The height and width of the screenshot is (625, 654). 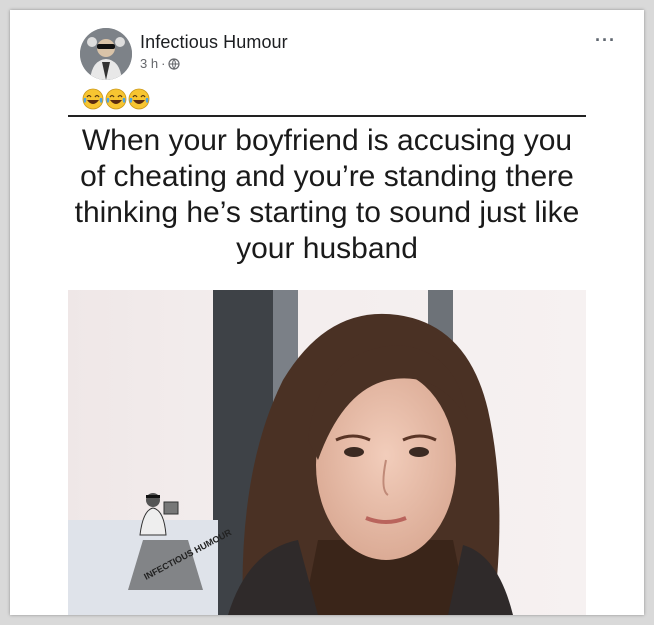 I want to click on post-timestamp: 3 h, so click(x=149, y=63).